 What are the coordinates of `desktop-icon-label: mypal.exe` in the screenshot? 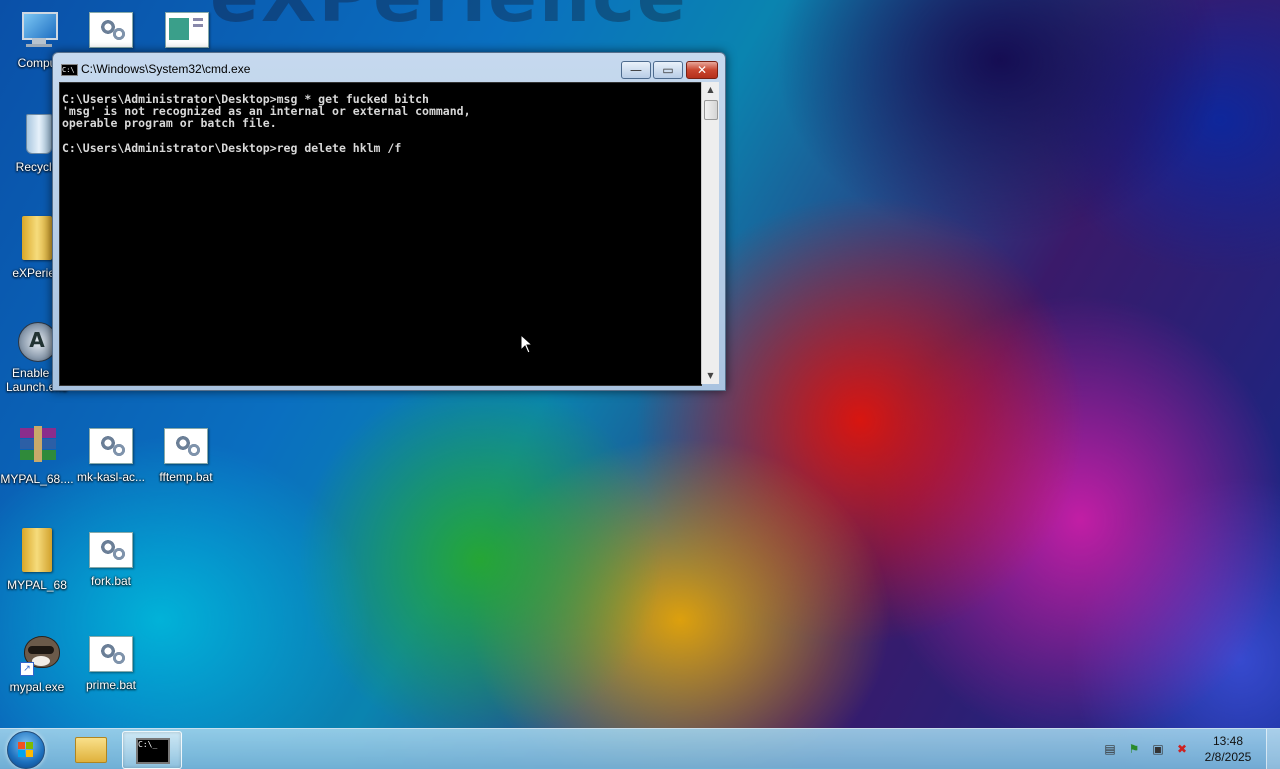 It's located at (37, 687).